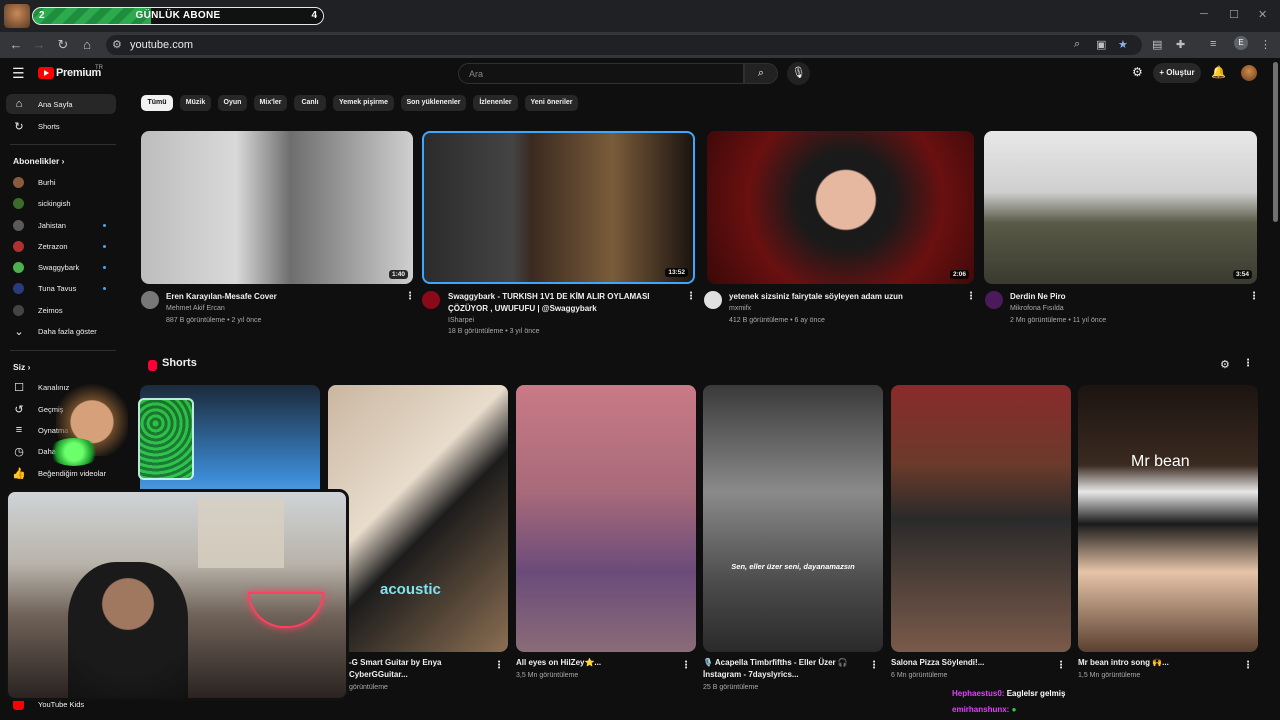  I want to click on browser-menu-icon: ⋮, so click(1265, 44).